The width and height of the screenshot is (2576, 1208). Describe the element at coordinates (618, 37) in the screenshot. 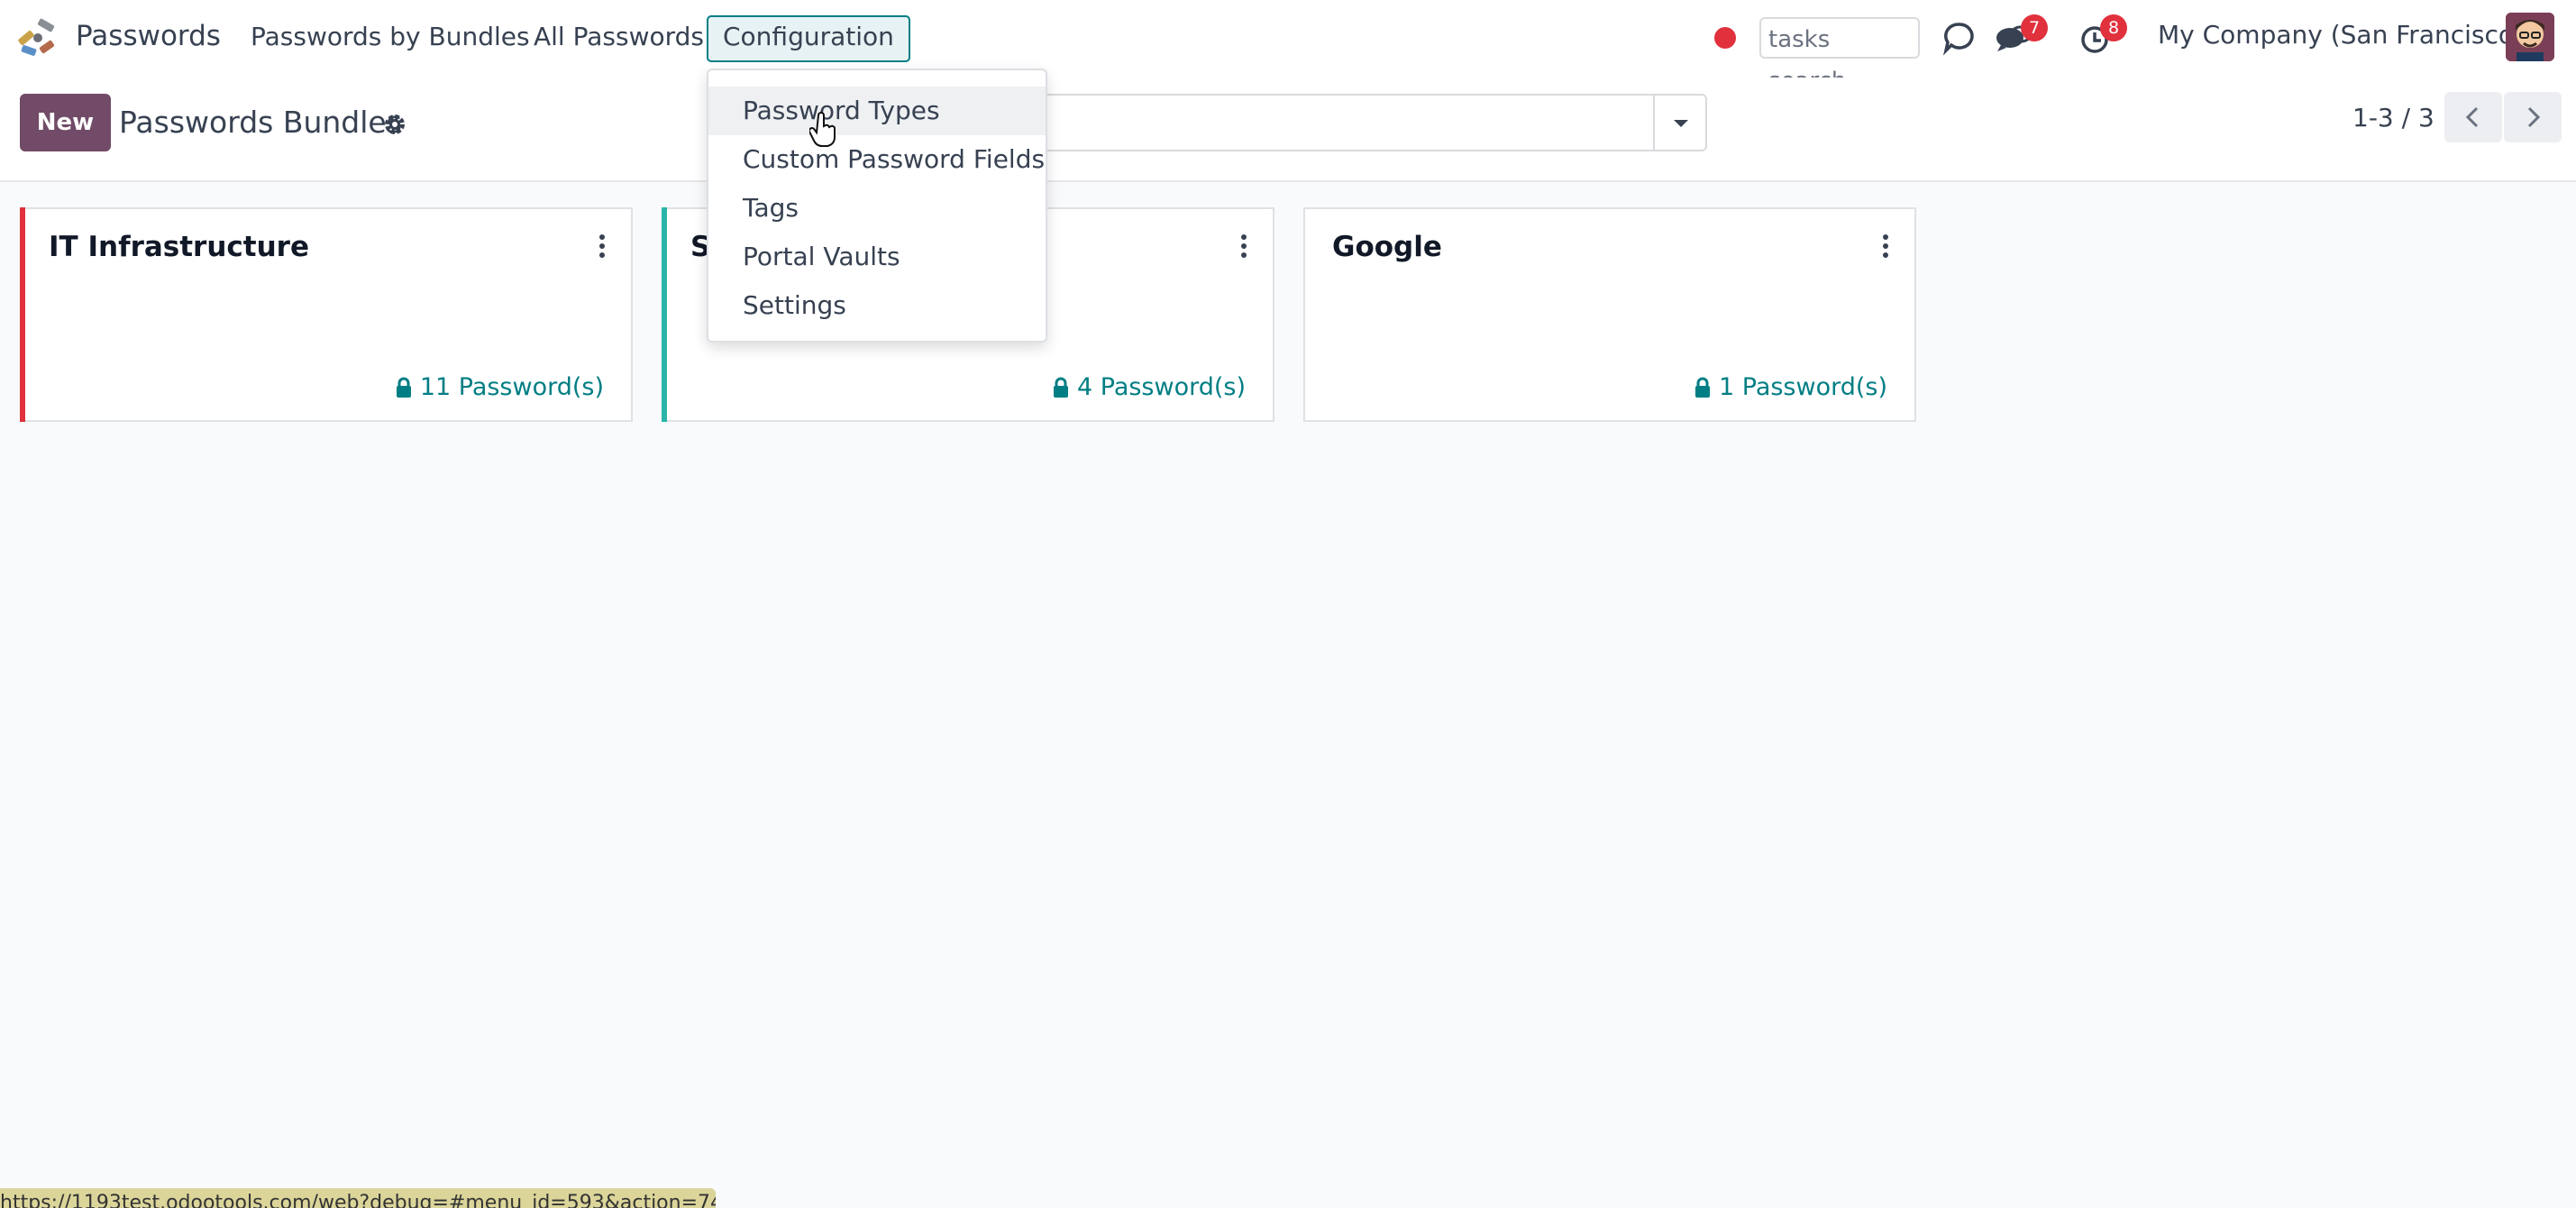

I see `menu-all-passwords: All Passwords` at that location.